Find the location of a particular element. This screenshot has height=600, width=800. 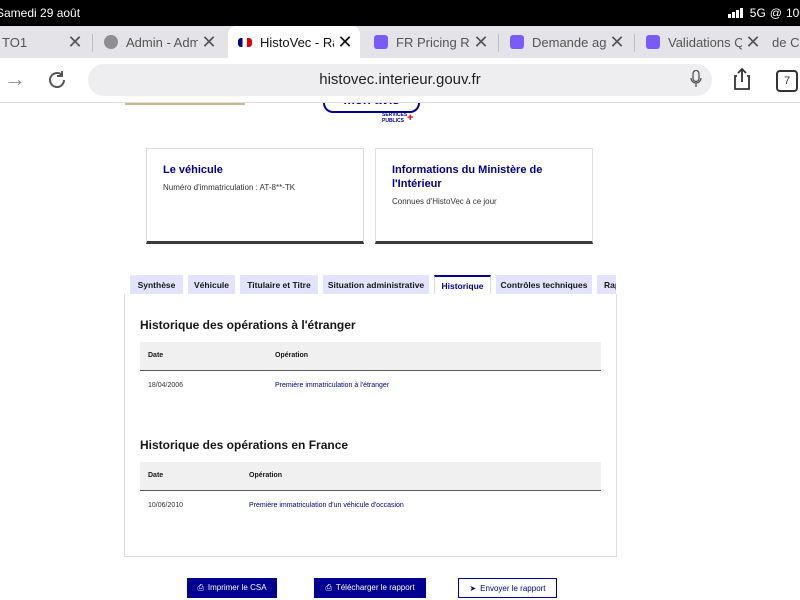

globe-icon is located at coordinates (111, 42).